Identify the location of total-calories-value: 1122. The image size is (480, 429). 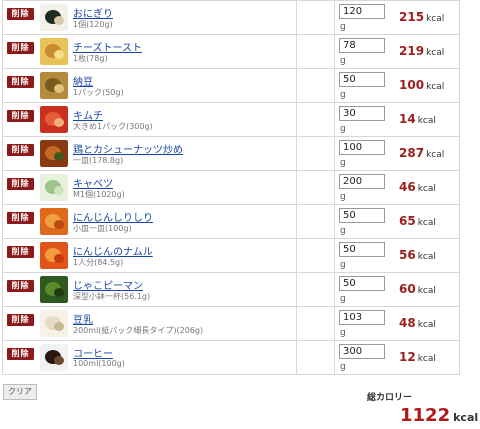
(425, 415).